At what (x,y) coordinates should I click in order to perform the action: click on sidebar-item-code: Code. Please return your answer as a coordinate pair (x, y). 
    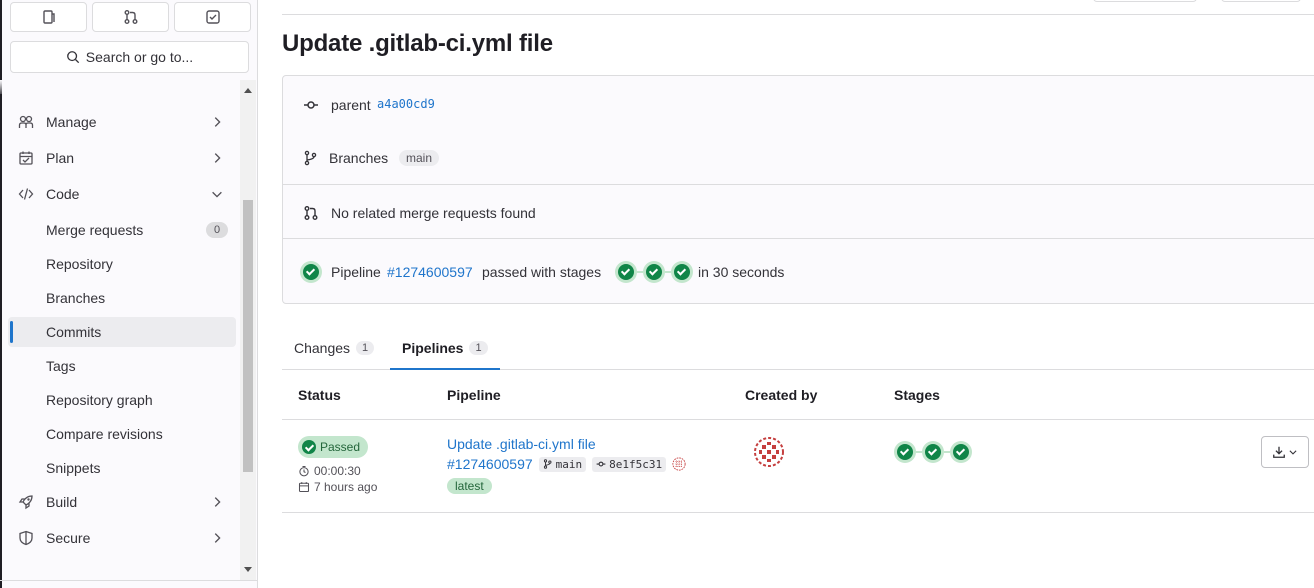
    Looking at the image, I should click on (122, 194).